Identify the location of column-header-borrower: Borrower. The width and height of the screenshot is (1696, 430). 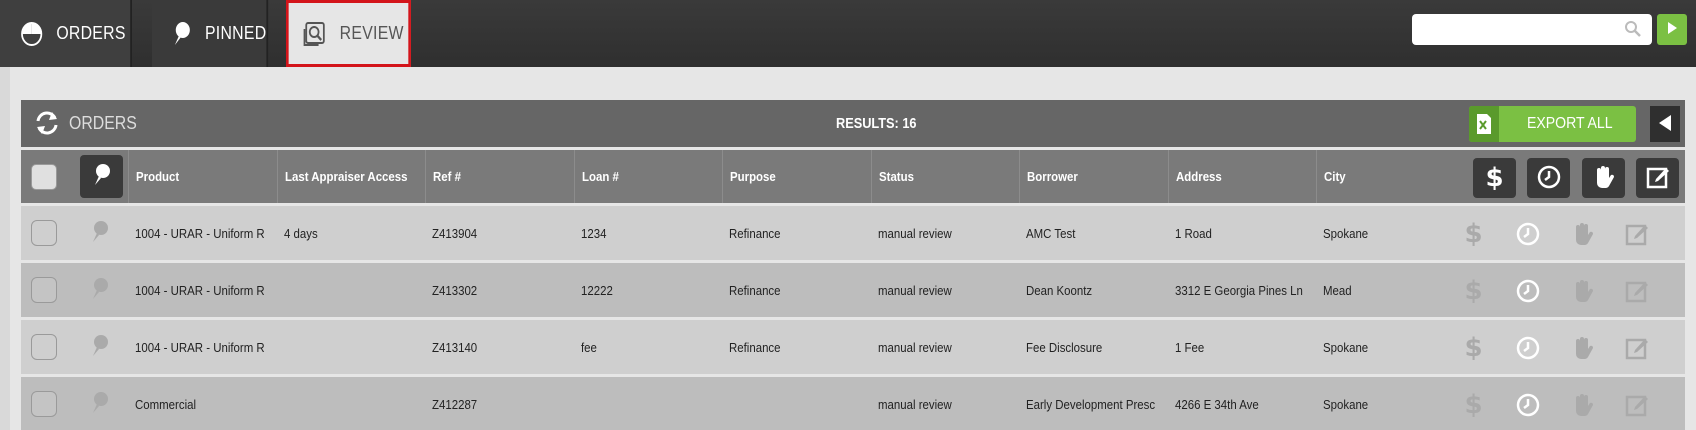
(1093, 176).